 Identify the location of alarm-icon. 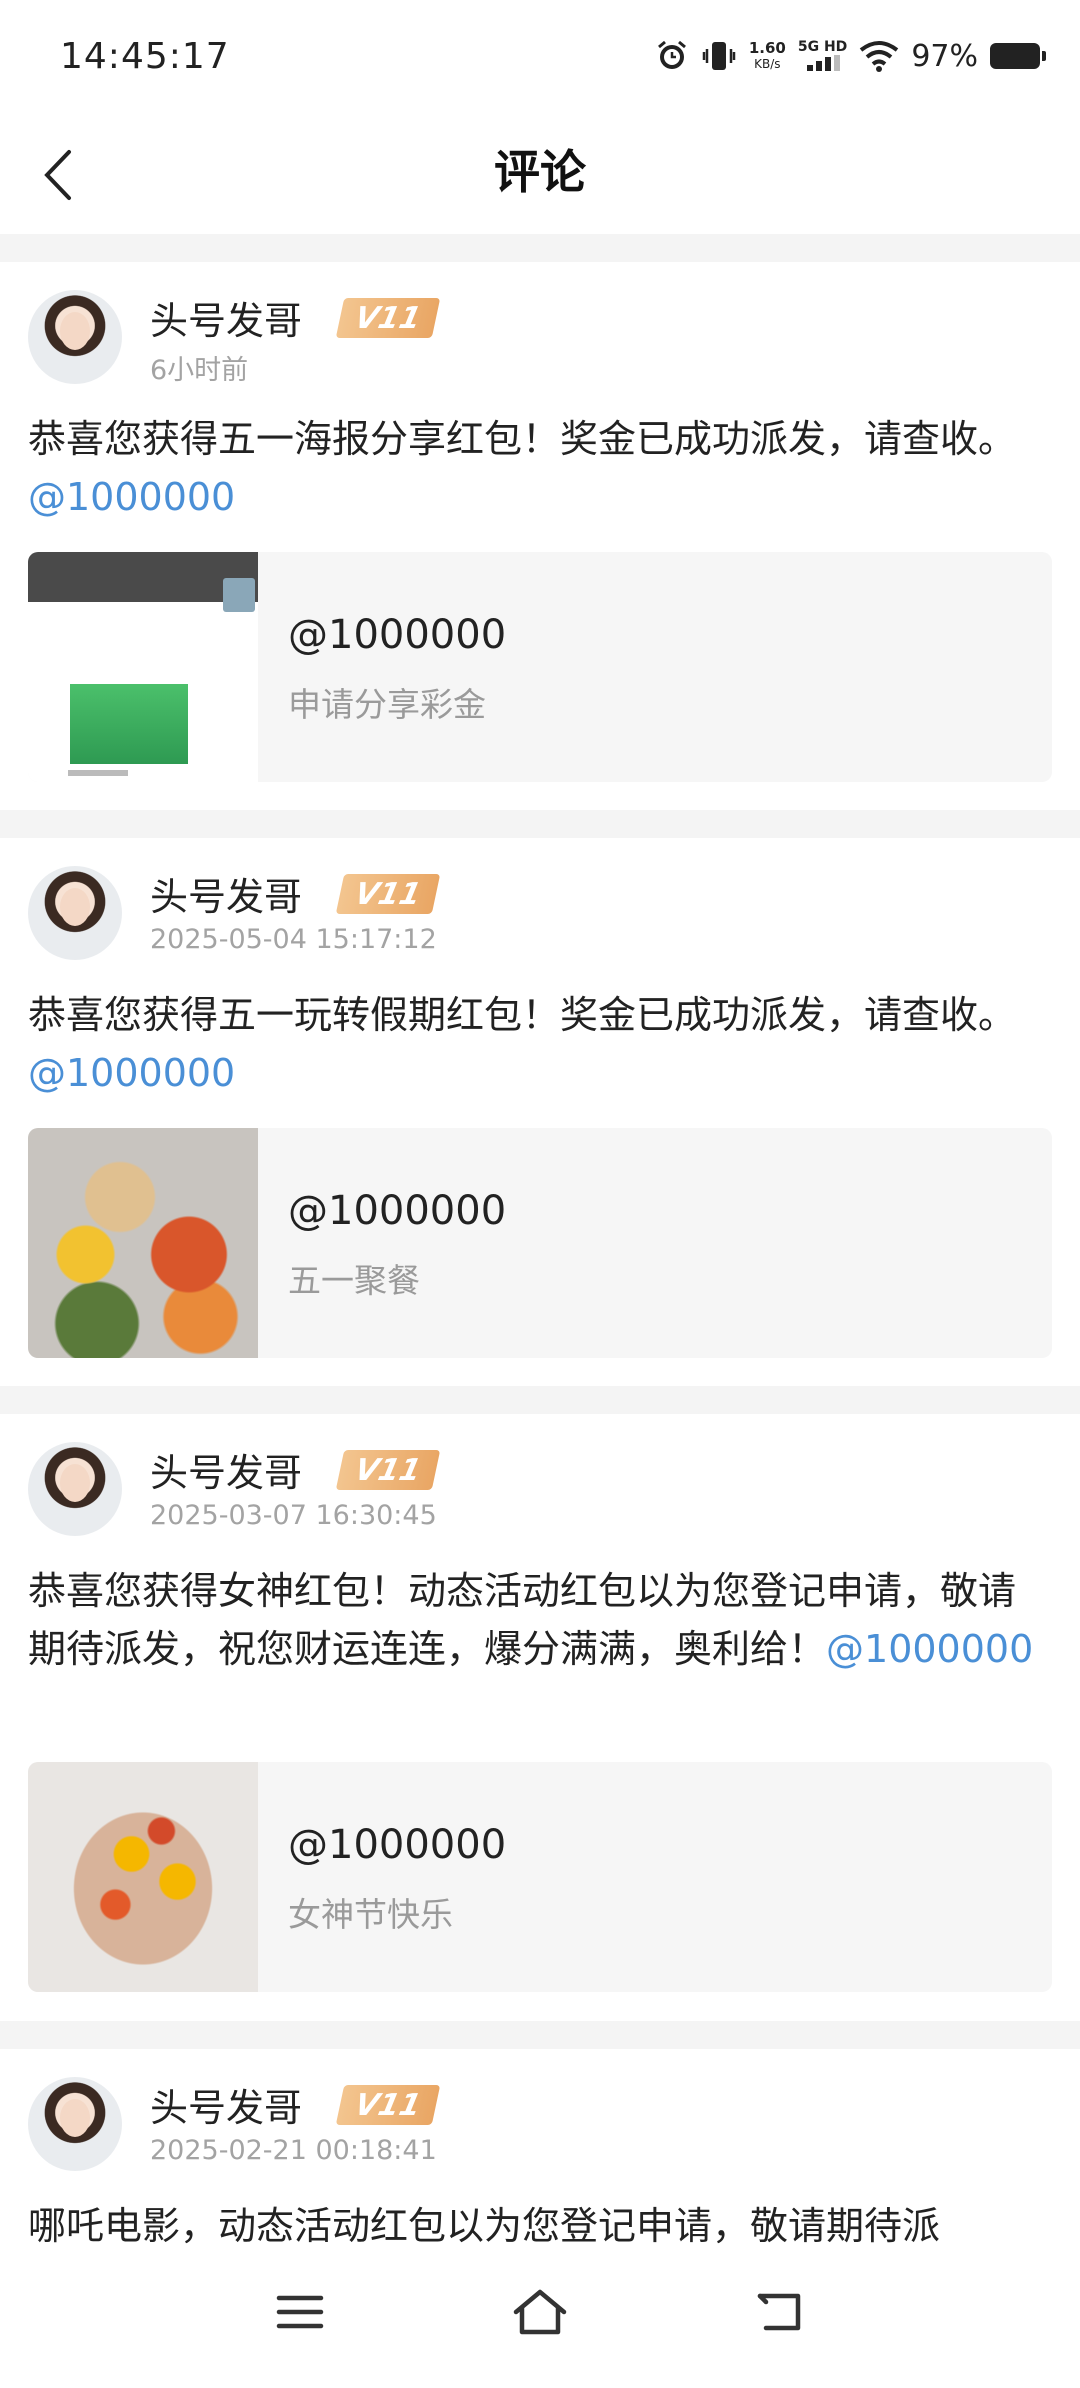
(672, 56).